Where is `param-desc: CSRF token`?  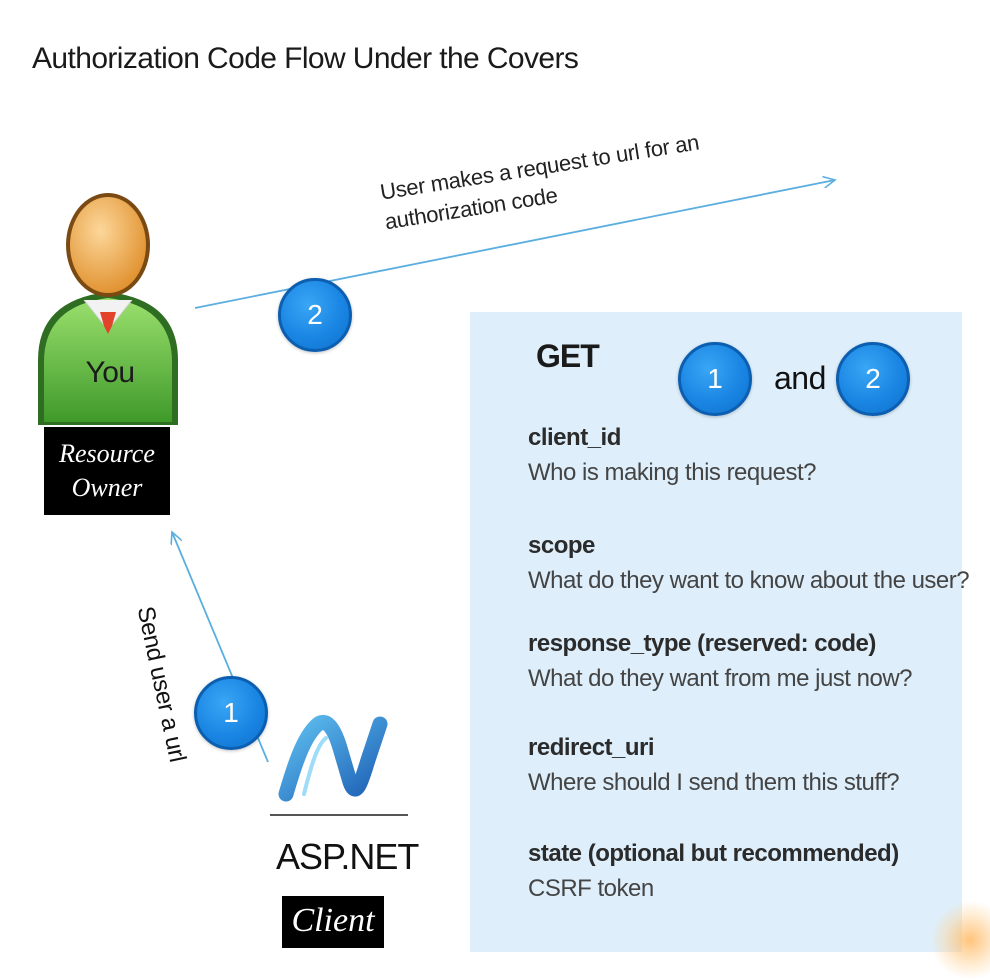
param-desc: CSRF token is located at coordinates (591, 888).